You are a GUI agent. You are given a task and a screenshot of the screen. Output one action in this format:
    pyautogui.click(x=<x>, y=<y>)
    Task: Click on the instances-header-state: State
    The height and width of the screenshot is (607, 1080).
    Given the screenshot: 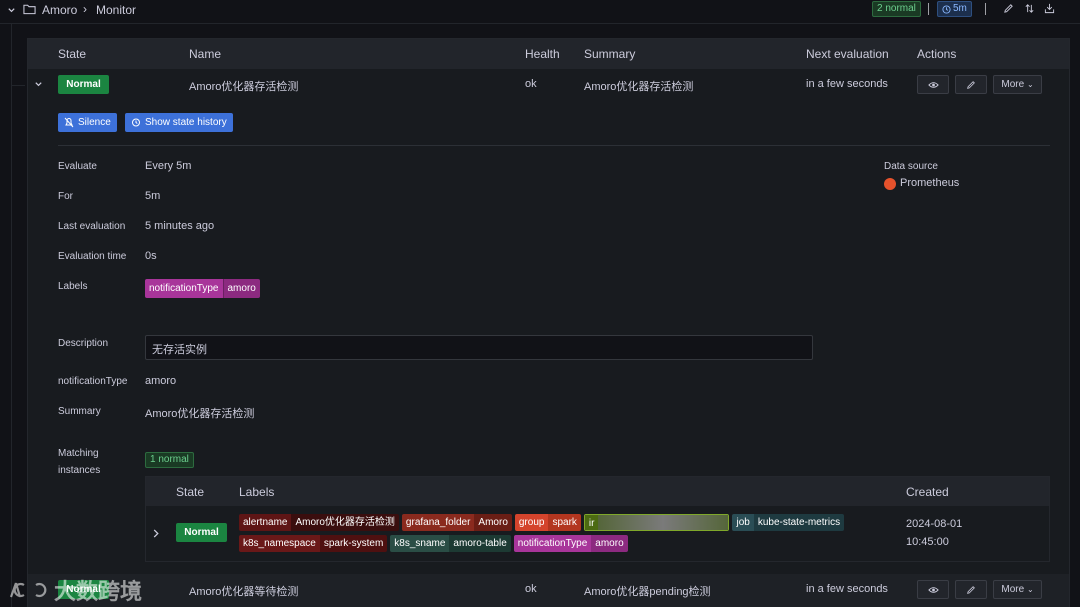 What is the action you would take?
    pyautogui.click(x=190, y=492)
    